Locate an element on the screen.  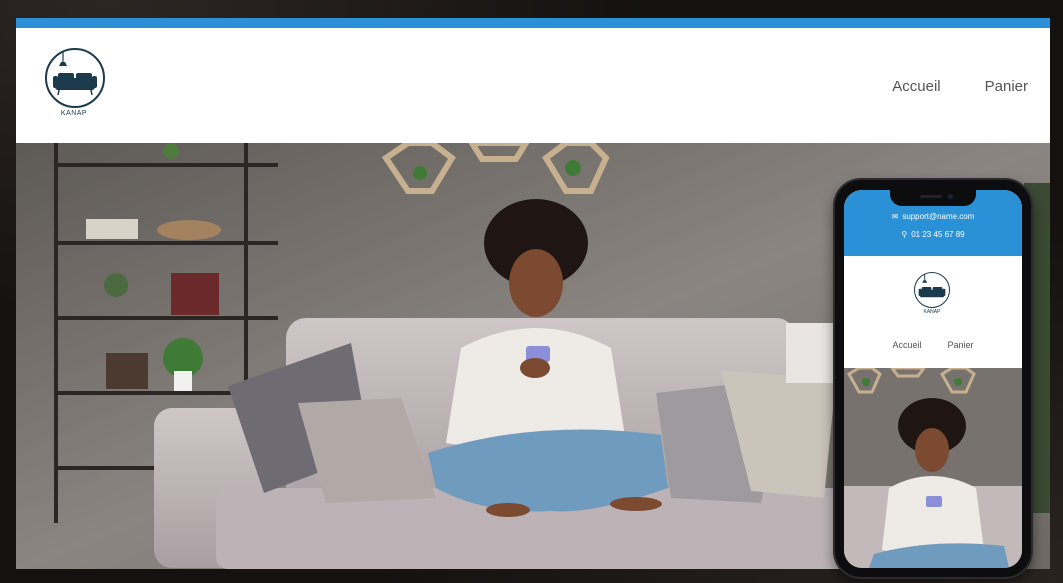
mobile-phone-row: ⚲ 01 23 45 67 89 is located at coordinates (933, 234).